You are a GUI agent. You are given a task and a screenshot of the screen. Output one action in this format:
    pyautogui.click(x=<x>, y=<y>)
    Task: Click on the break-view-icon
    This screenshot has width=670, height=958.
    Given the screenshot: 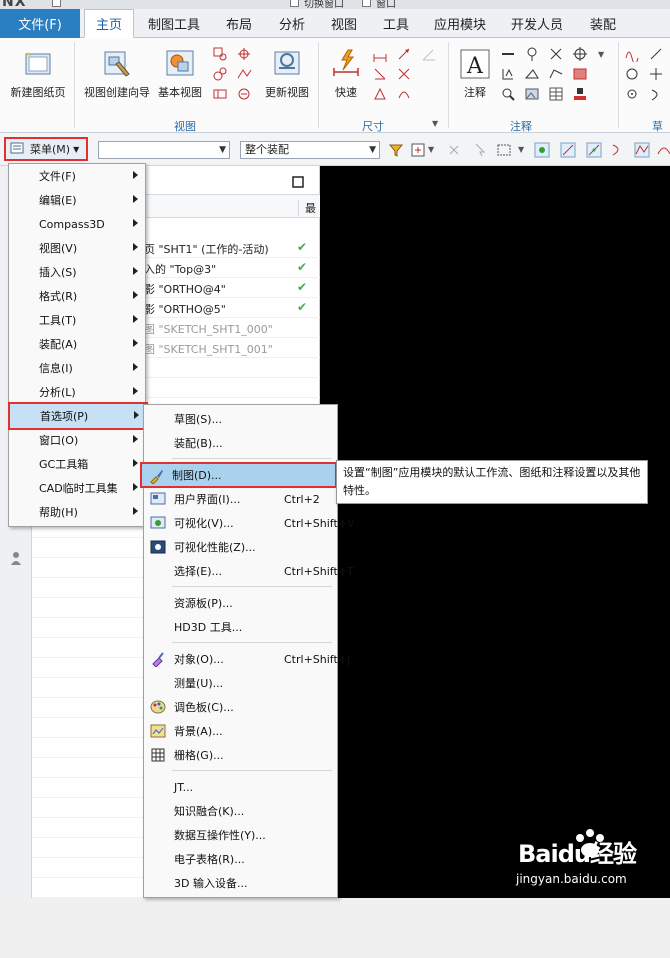 What is the action you would take?
    pyautogui.click(x=244, y=74)
    